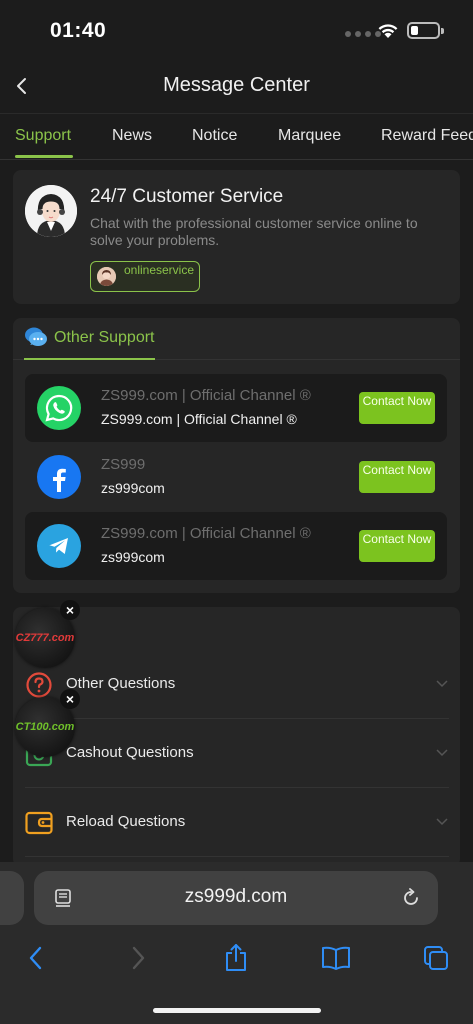 Image resolution: width=473 pixels, height=1024 pixels. I want to click on whatsapp-icon, so click(59, 408).